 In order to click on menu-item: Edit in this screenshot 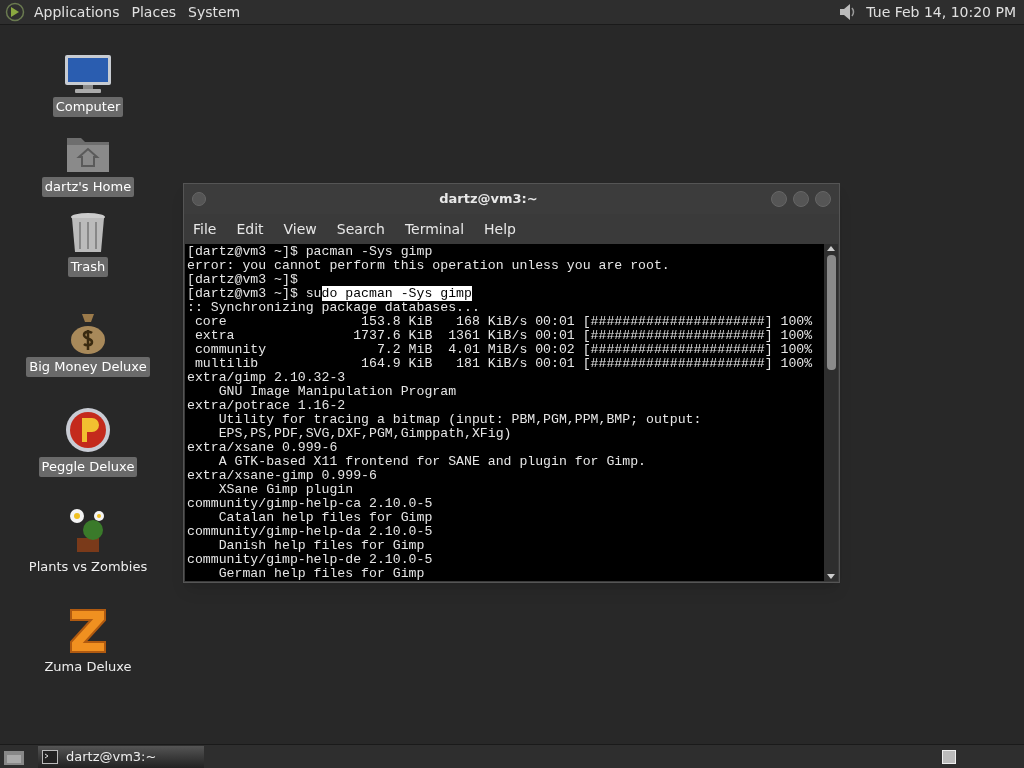, I will do `click(250, 229)`.